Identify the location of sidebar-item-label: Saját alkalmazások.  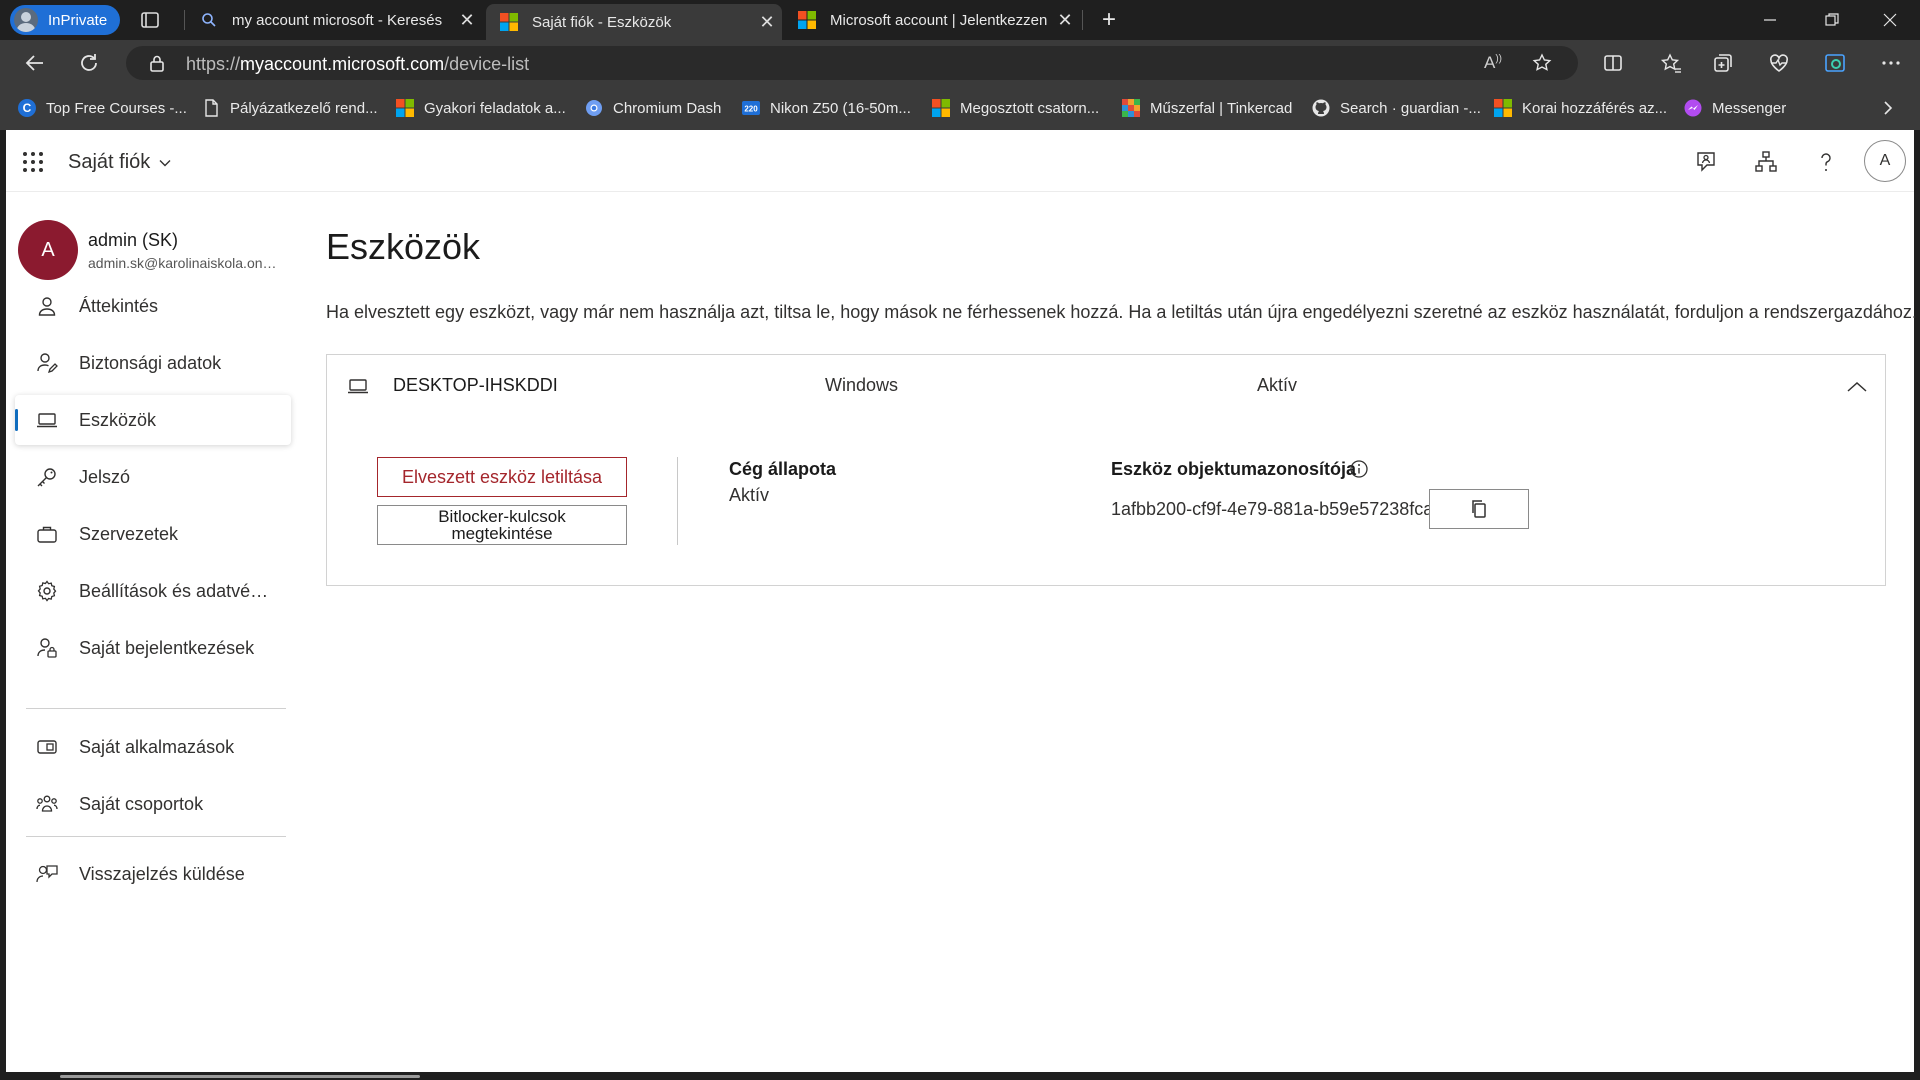
(157, 746).